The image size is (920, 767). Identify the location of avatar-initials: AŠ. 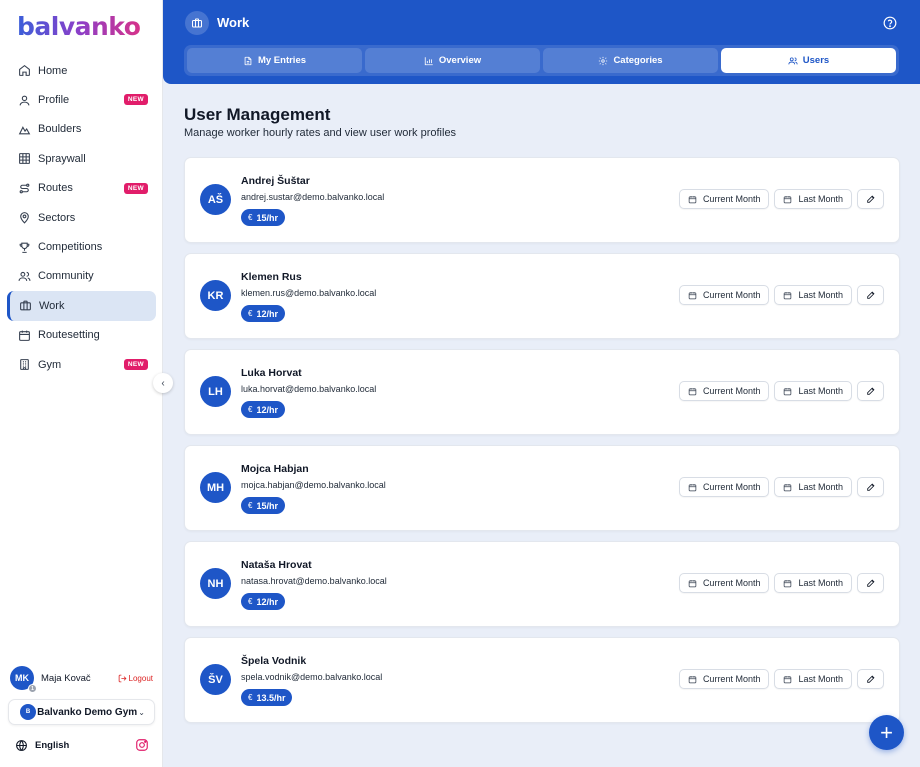
(215, 199).